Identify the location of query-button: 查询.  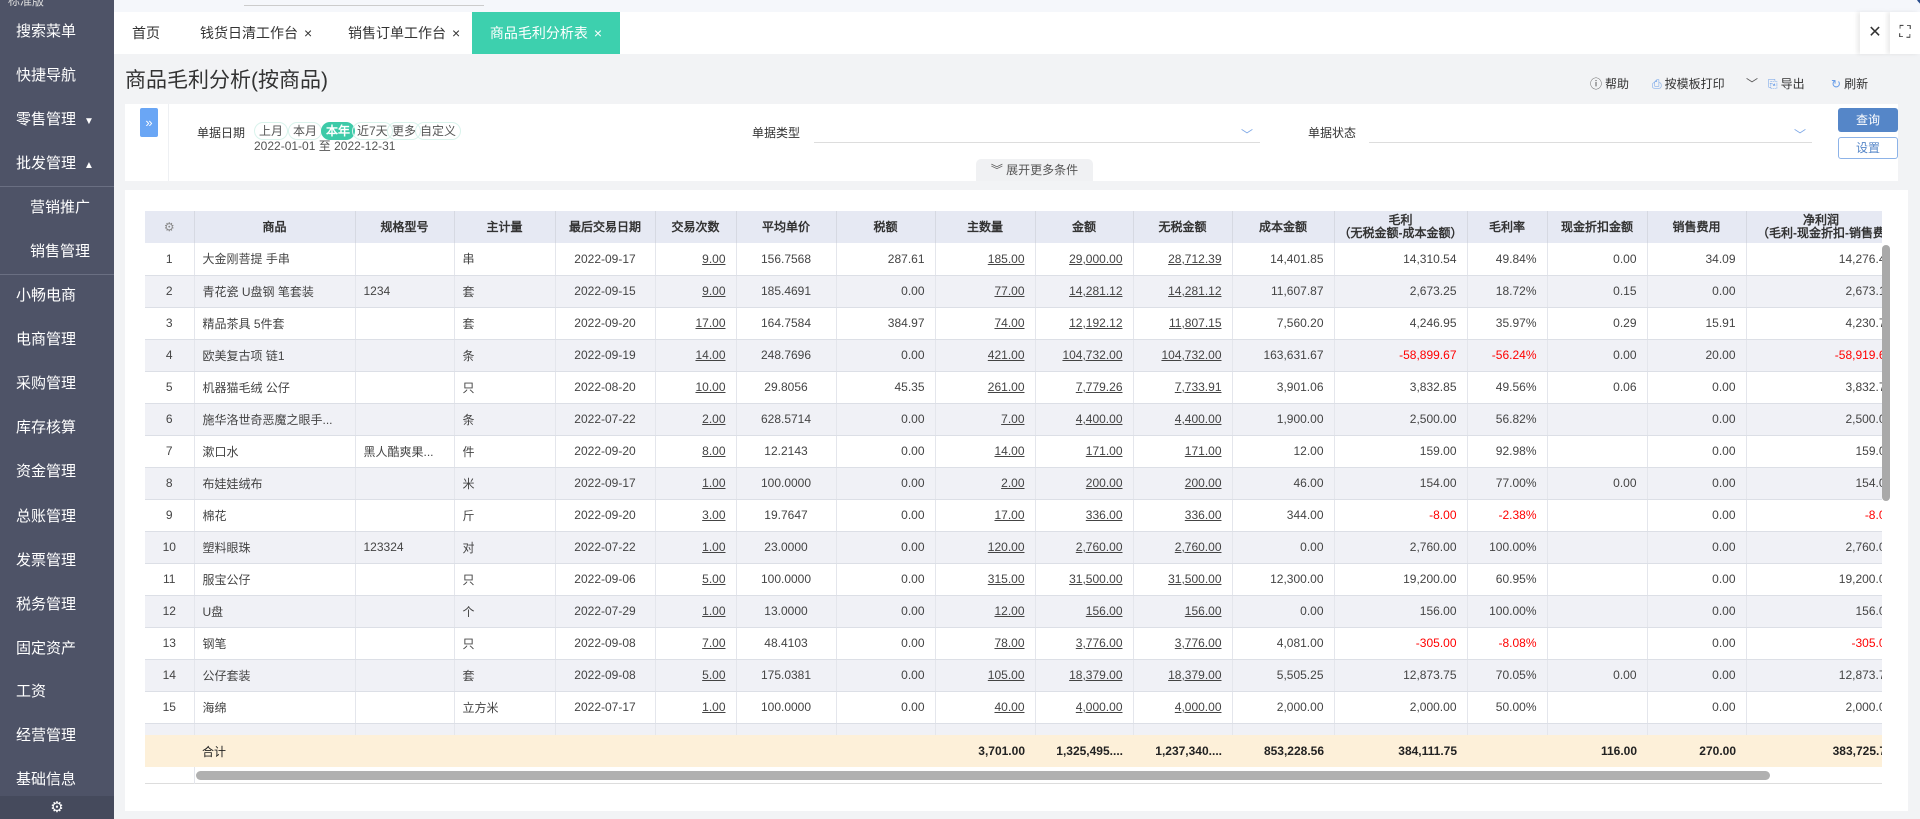
(1868, 120).